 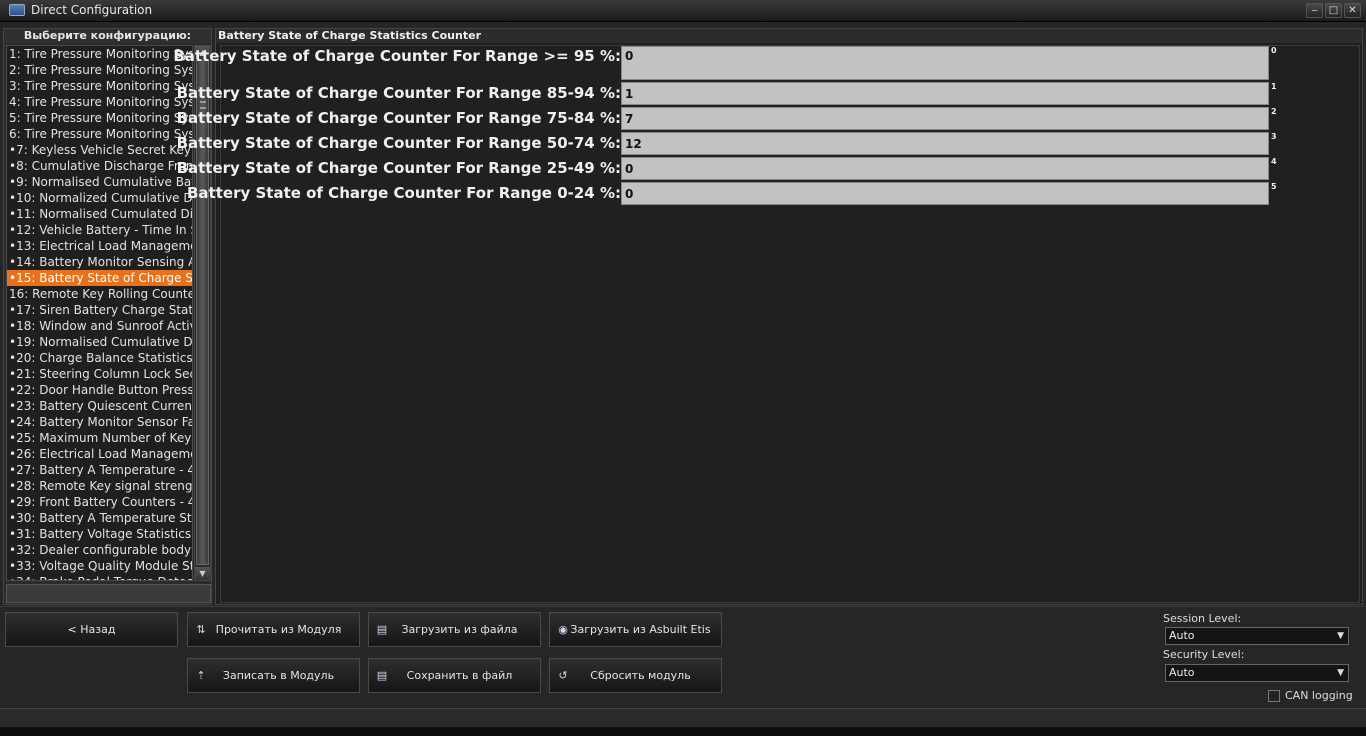 What do you see at coordinates (459, 675) in the screenshot?
I see `save-file-label: Сохранить в файл` at bounding box center [459, 675].